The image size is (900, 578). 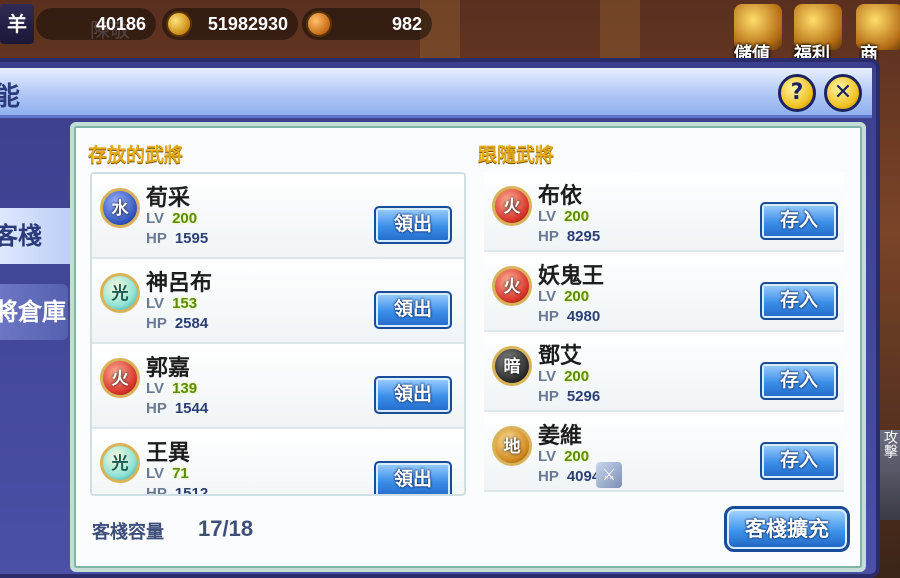 What do you see at coordinates (664, 372) in the screenshot?
I see `list-item: 暗 鄧艾 LV 200 HP 5296 存入` at bounding box center [664, 372].